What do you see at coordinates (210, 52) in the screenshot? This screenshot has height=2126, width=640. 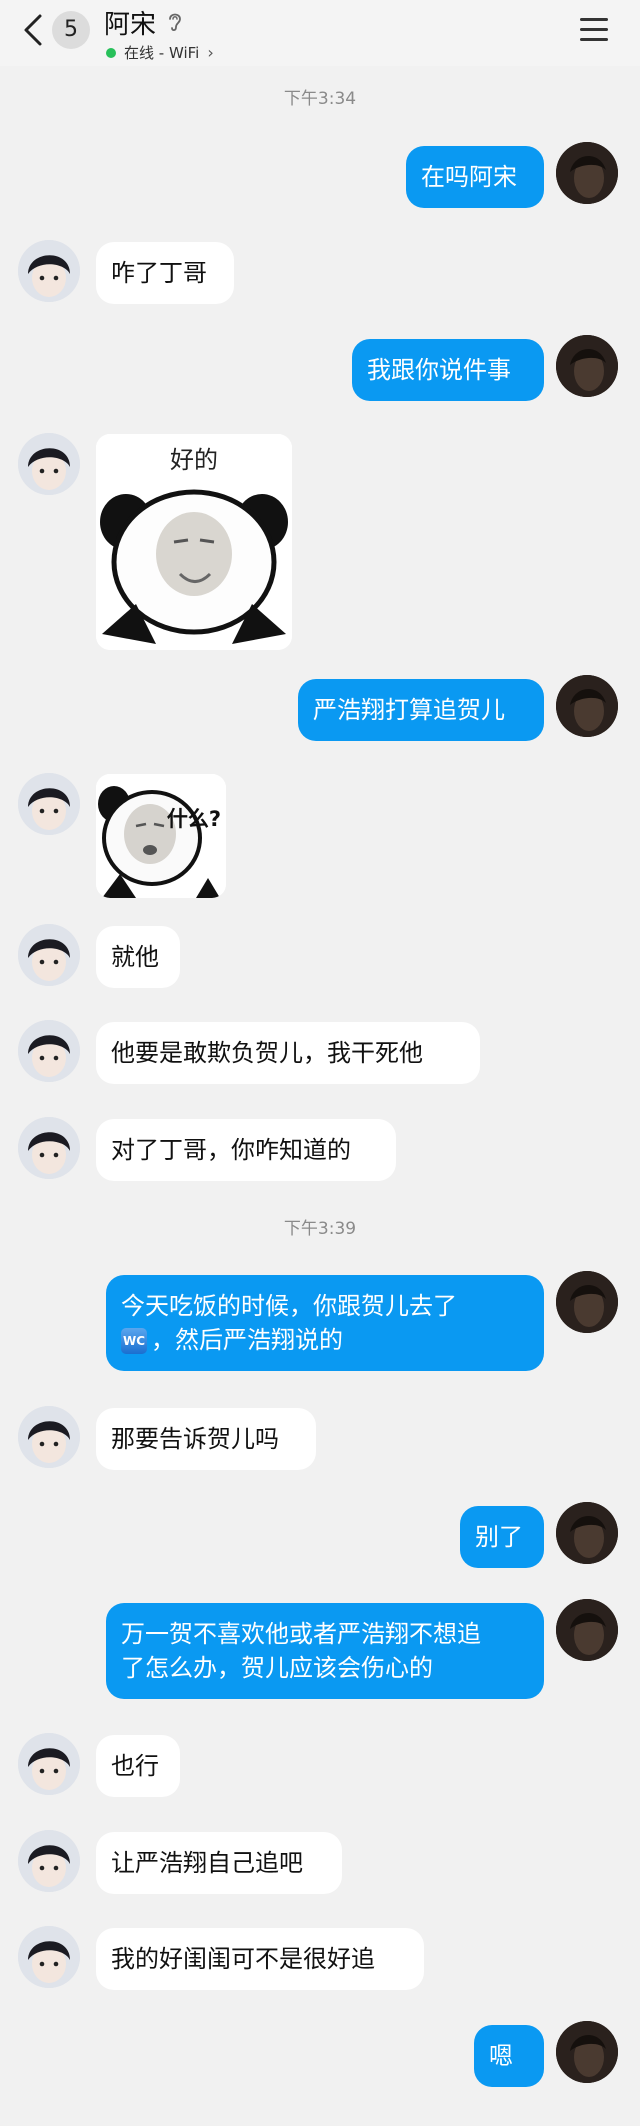 I see `chevron-right-icon: ›` at bounding box center [210, 52].